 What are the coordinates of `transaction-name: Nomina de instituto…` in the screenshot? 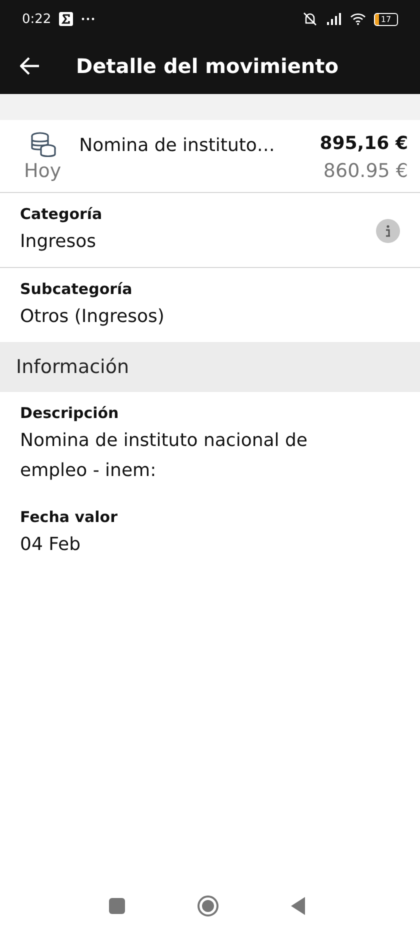 It's located at (177, 145).